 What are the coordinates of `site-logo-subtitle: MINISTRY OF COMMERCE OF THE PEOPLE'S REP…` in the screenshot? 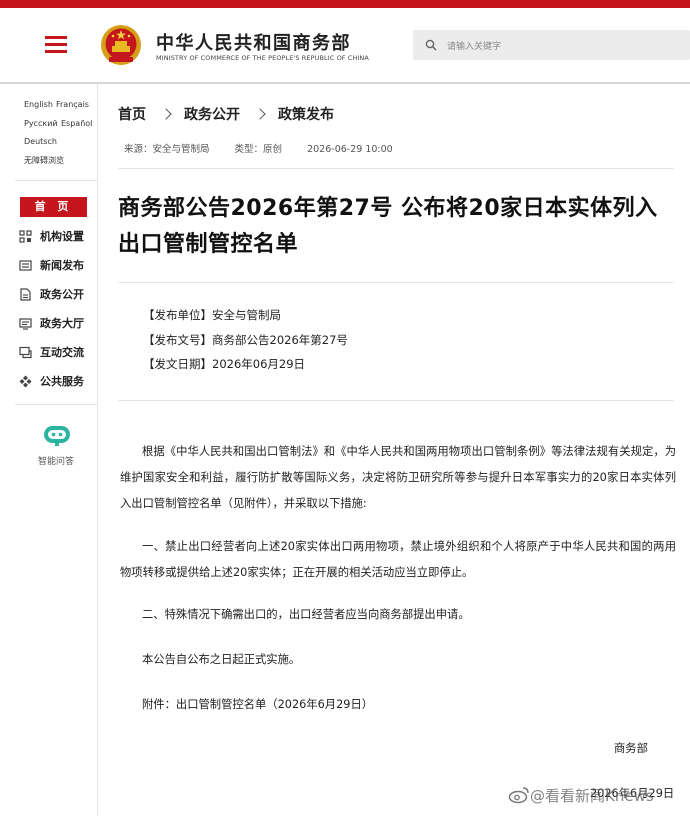 It's located at (262, 58).